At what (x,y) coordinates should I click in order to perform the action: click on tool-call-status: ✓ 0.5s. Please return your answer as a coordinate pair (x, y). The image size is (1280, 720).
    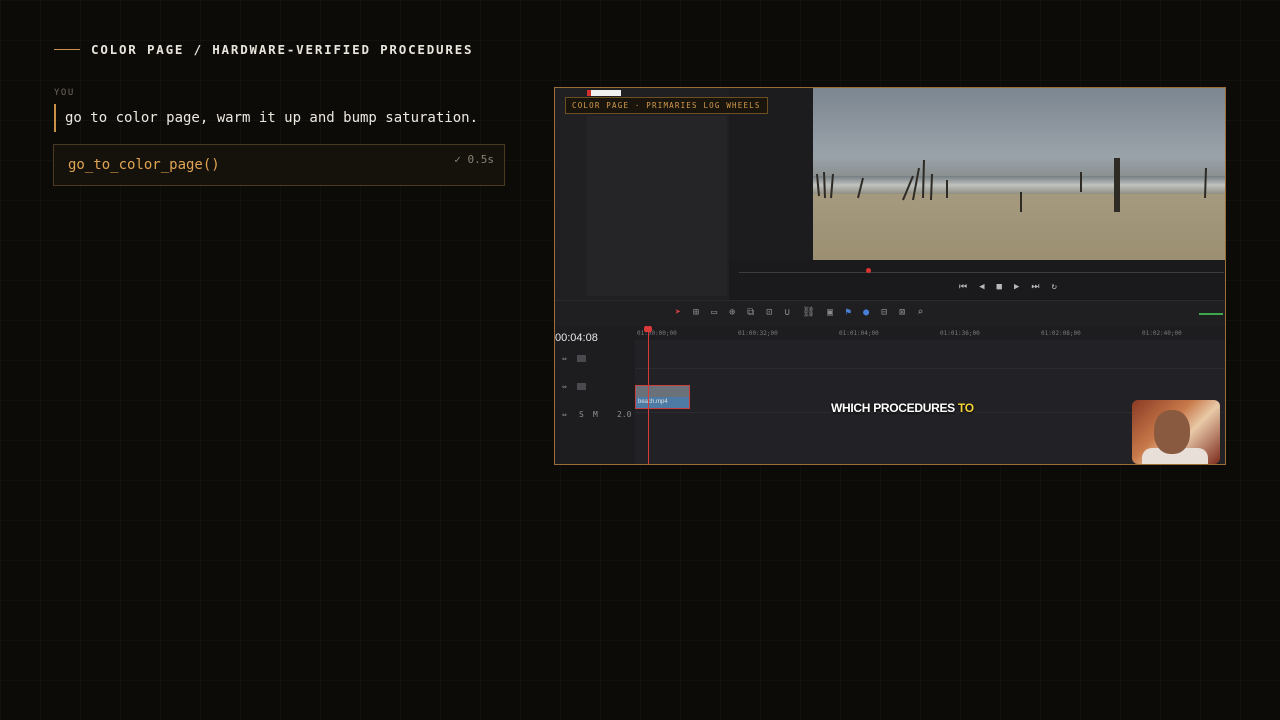
    Looking at the image, I should click on (474, 159).